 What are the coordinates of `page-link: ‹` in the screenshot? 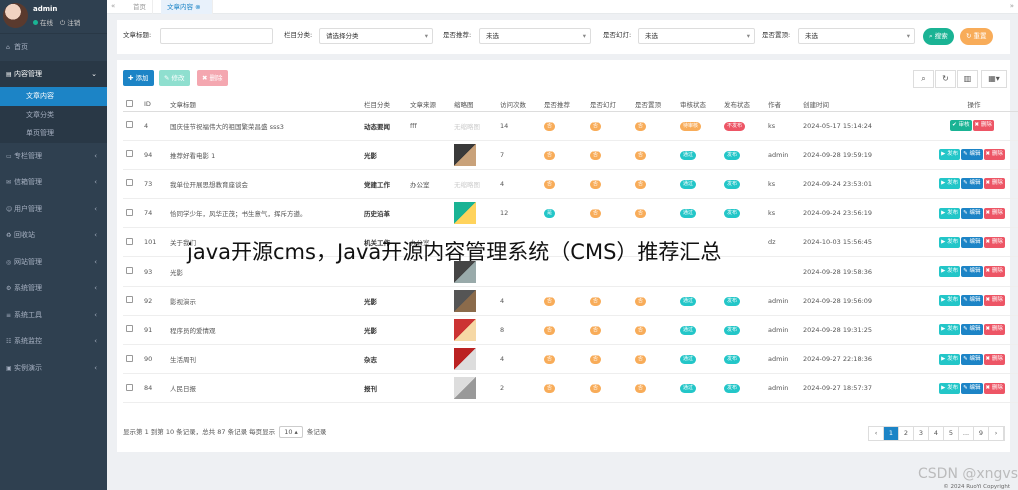 It's located at (876, 433).